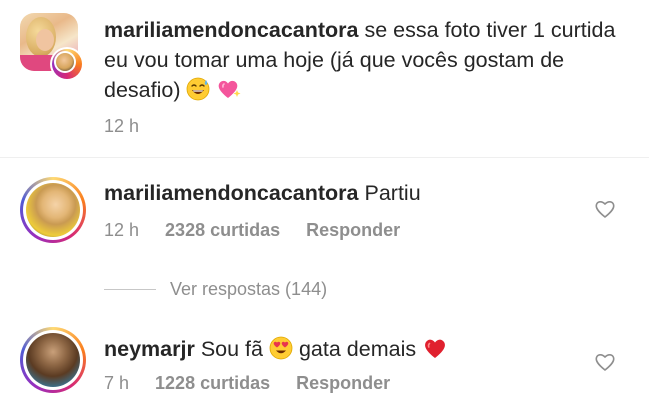 The height and width of the screenshot is (420, 649). I want to click on comment-meta: 12 h 2328 curtidas Responder, so click(252, 230).